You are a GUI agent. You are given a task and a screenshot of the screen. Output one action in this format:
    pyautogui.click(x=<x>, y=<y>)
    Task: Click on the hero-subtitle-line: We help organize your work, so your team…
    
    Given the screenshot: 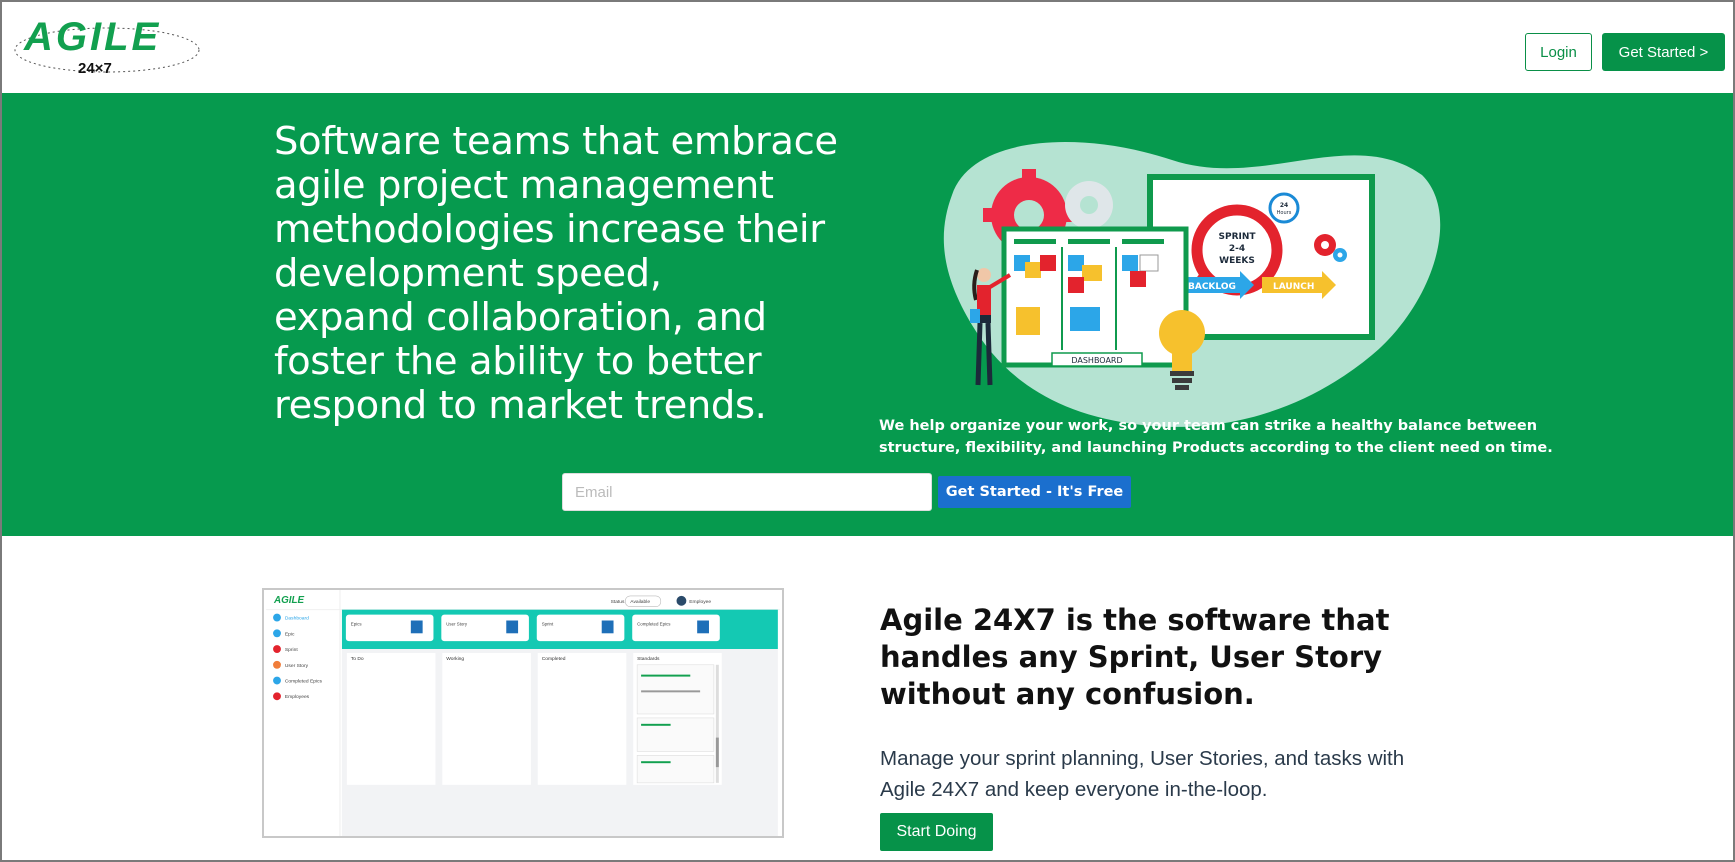 What is the action you would take?
    pyautogui.click(x=1208, y=426)
    